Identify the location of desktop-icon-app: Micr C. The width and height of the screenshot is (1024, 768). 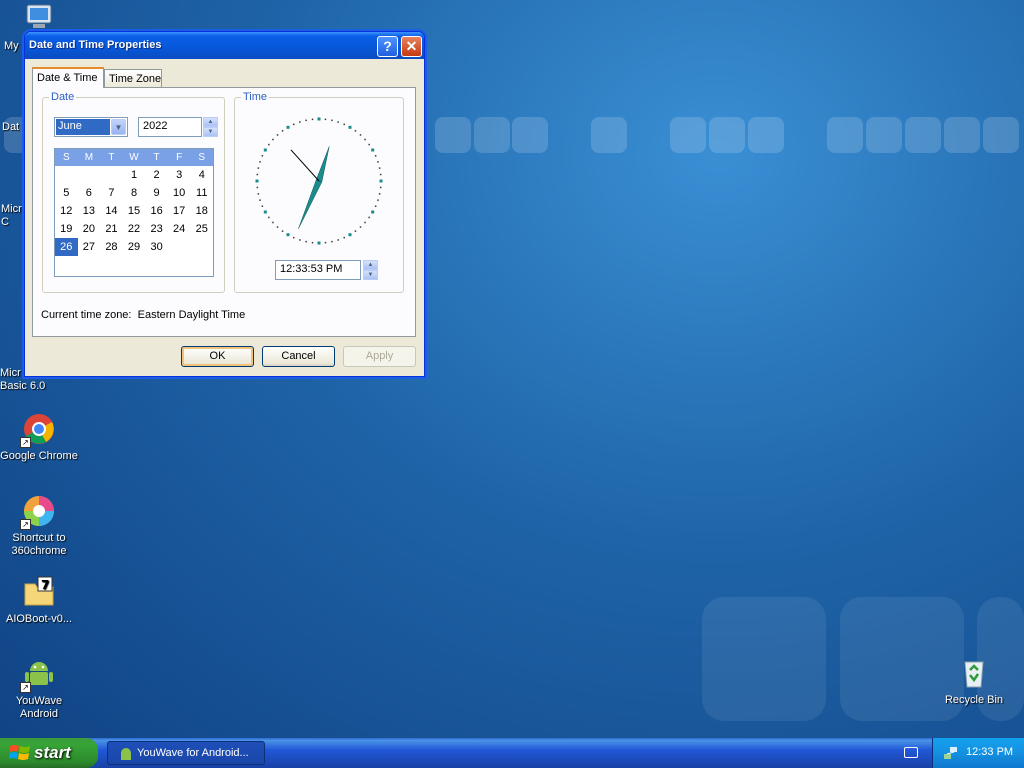
(11, 216).